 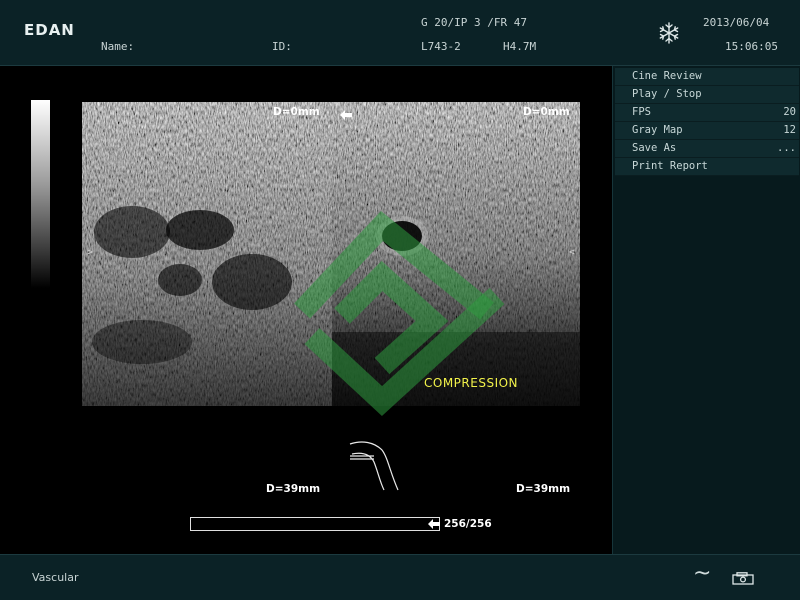 What do you see at coordinates (789, 112) in the screenshot?
I see `menu-item-value: 20` at bounding box center [789, 112].